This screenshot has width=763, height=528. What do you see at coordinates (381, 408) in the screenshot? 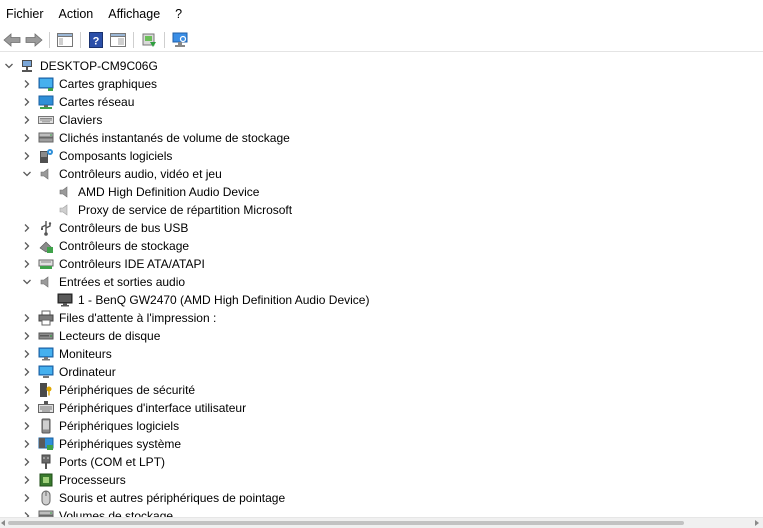
I see `tree-item-peripheriques-d-interface-utilisateur: Périphériques d'interface utilisateur` at bounding box center [381, 408].